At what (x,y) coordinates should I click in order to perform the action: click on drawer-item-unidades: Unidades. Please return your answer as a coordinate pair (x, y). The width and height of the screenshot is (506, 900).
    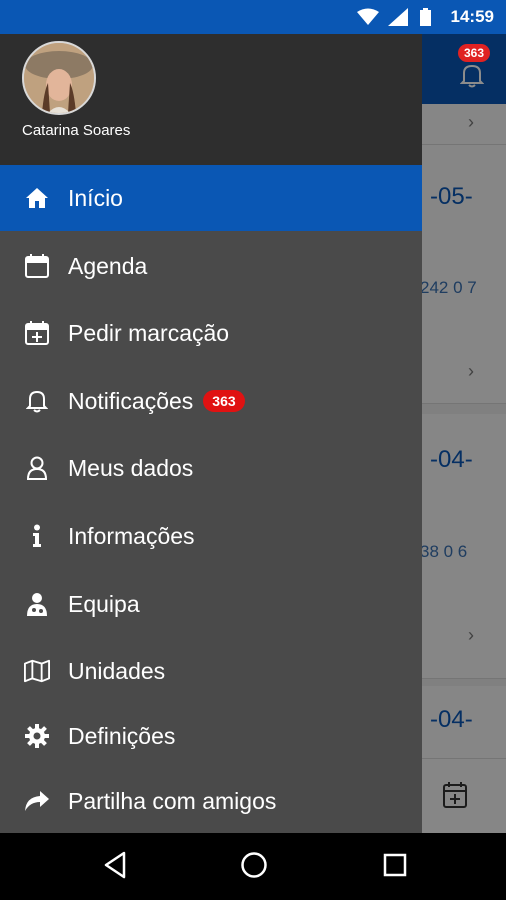
    Looking at the image, I should click on (211, 671).